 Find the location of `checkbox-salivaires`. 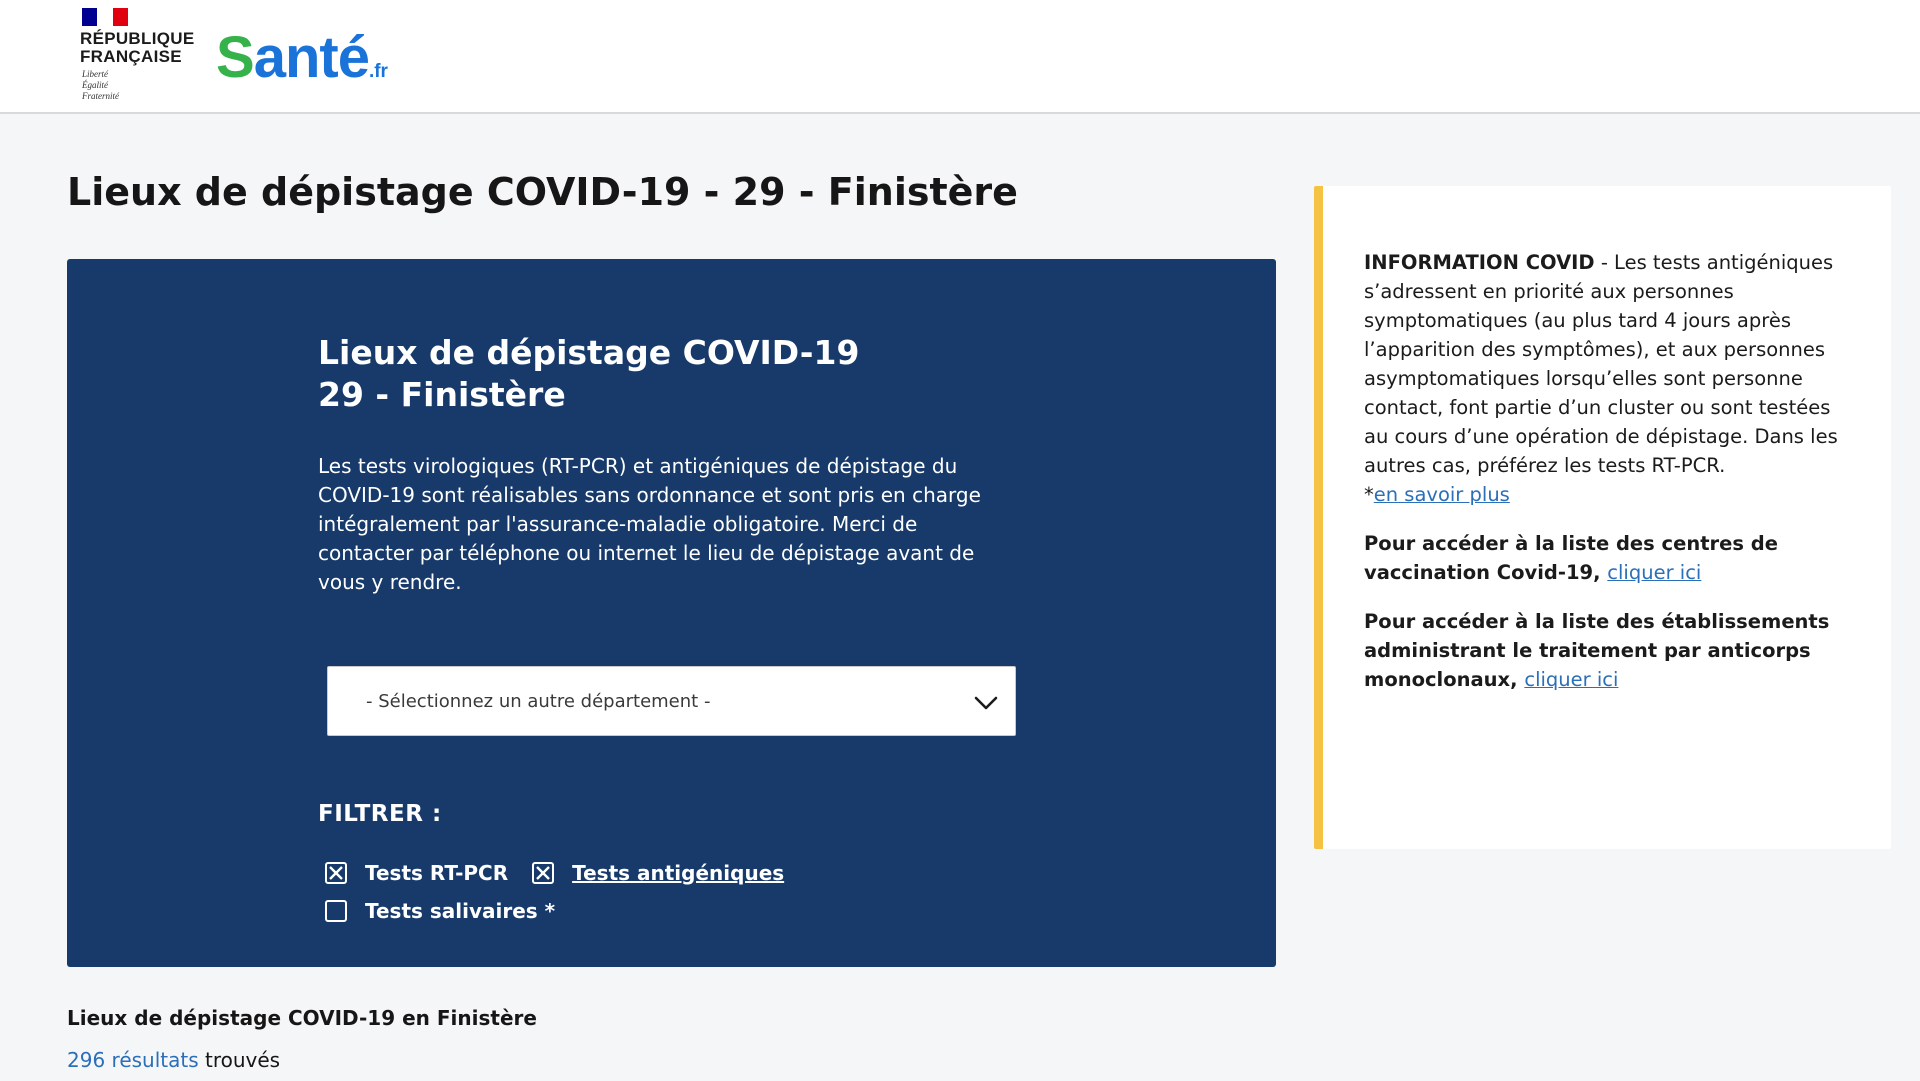

checkbox-salivaires is located at coordinates (336, 911).